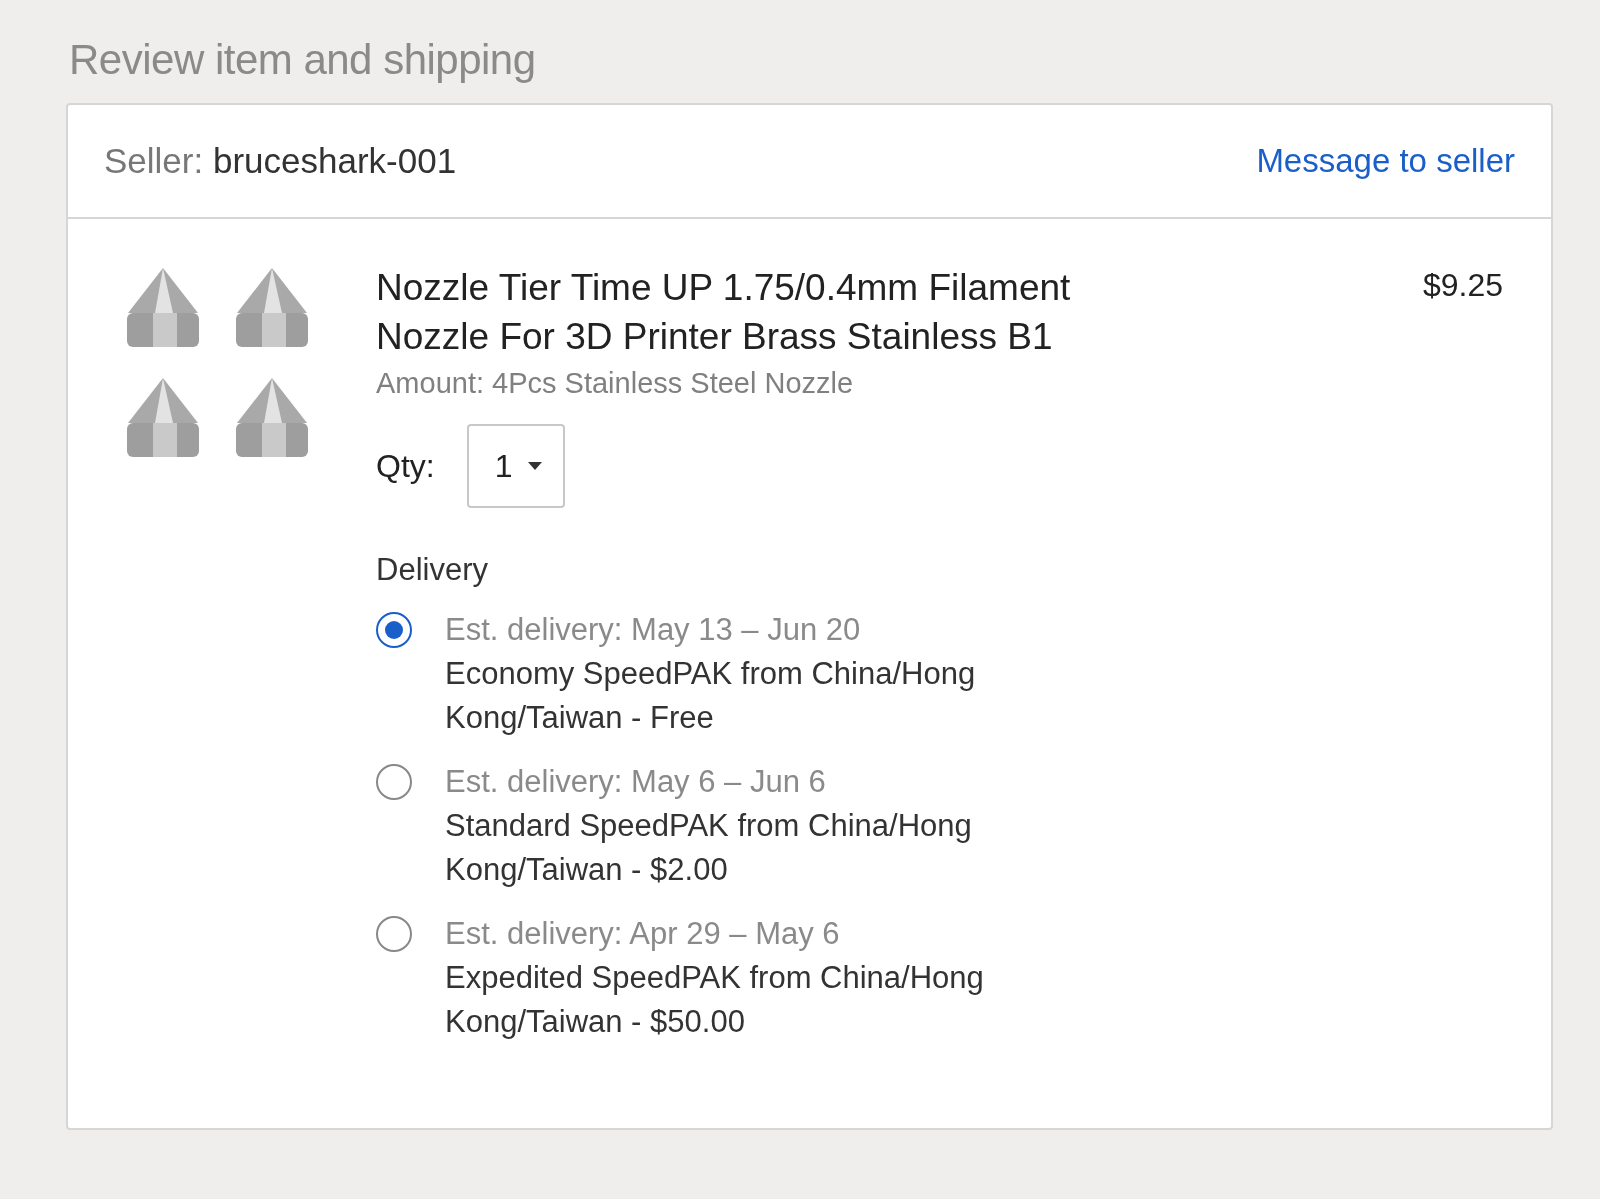 The image size is (1600, 1199). What do you see at coordinates (643, 934) in the screenshot?
I see `delivery-estimate: Est. delivery: Apr 29 – May 6` at bounding box center [643, 934].